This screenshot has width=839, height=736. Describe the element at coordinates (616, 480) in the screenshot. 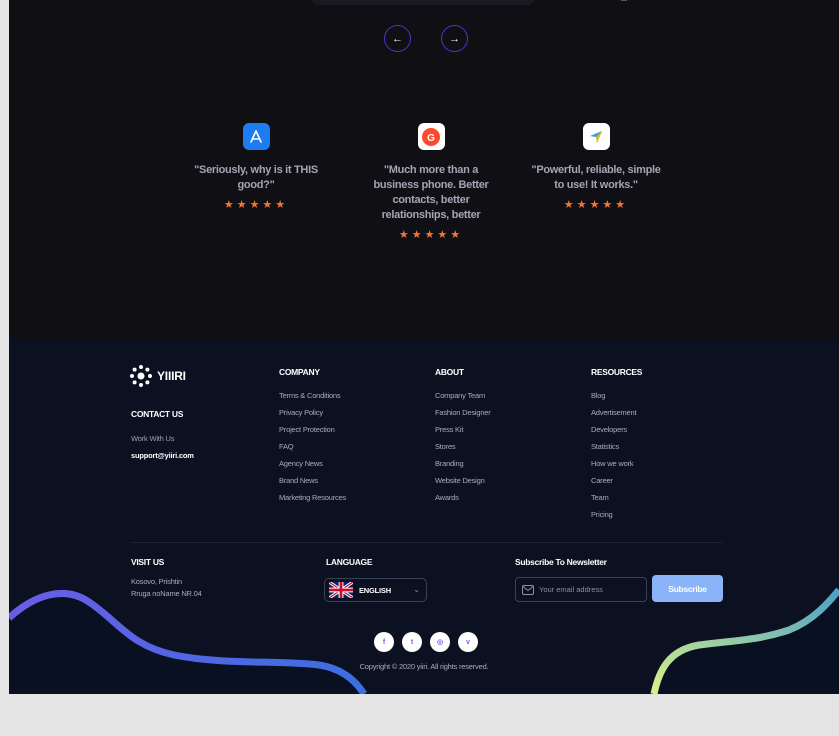

I see `footer-link: Career` at that location.